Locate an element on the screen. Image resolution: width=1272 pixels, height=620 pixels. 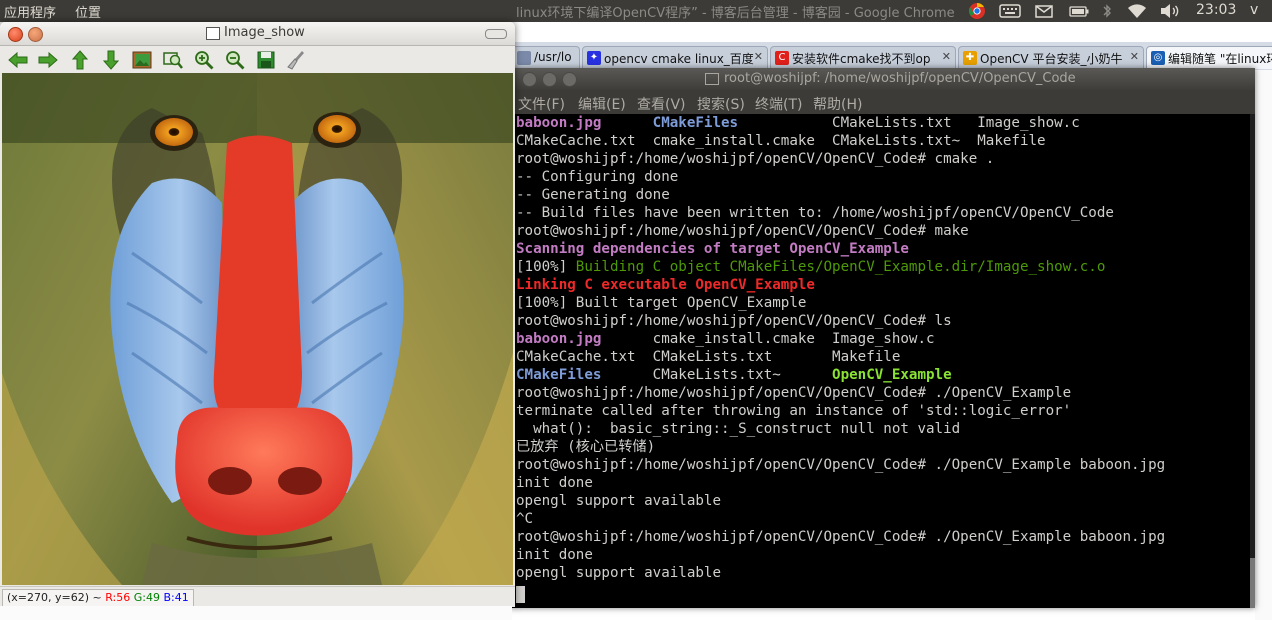
tab-title: OpenCV 平台安装_小奶牛 is located at coordinates (1051, 59).